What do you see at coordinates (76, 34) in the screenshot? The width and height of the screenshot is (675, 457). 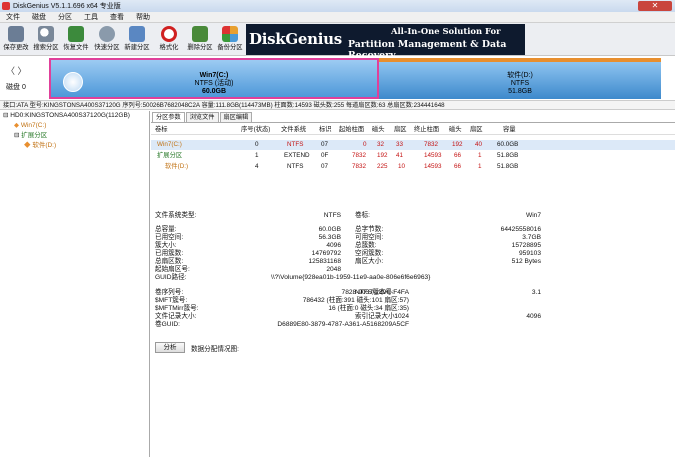 I see `recover-icon` at bounding box center [76, 34].